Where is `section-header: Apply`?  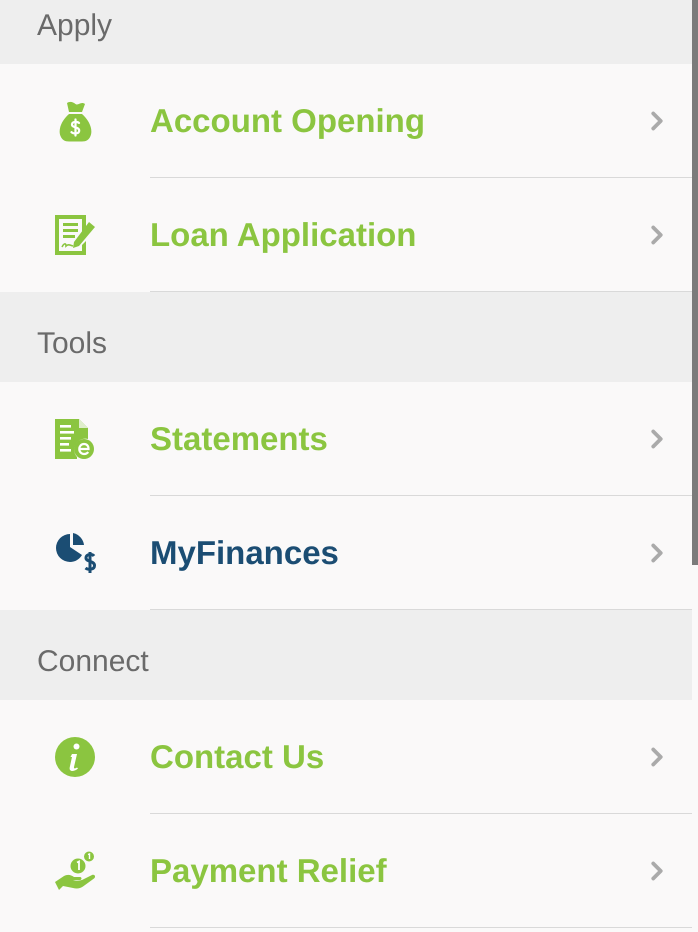
section-header: Apply is located at coordinates (346, 32).